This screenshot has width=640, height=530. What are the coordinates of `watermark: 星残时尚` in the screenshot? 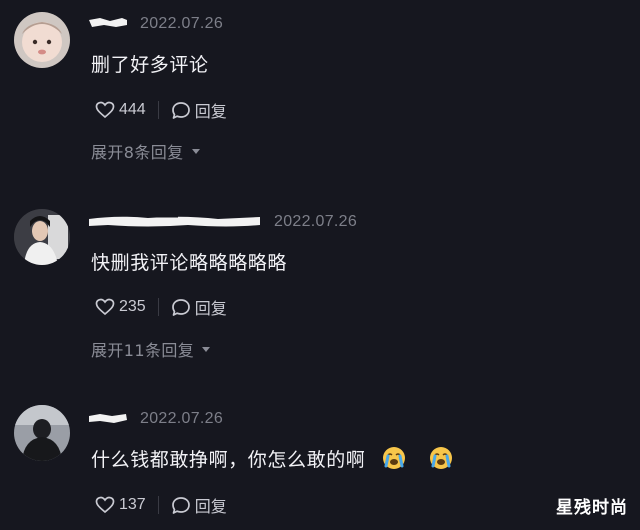 It's located at (592, 508).